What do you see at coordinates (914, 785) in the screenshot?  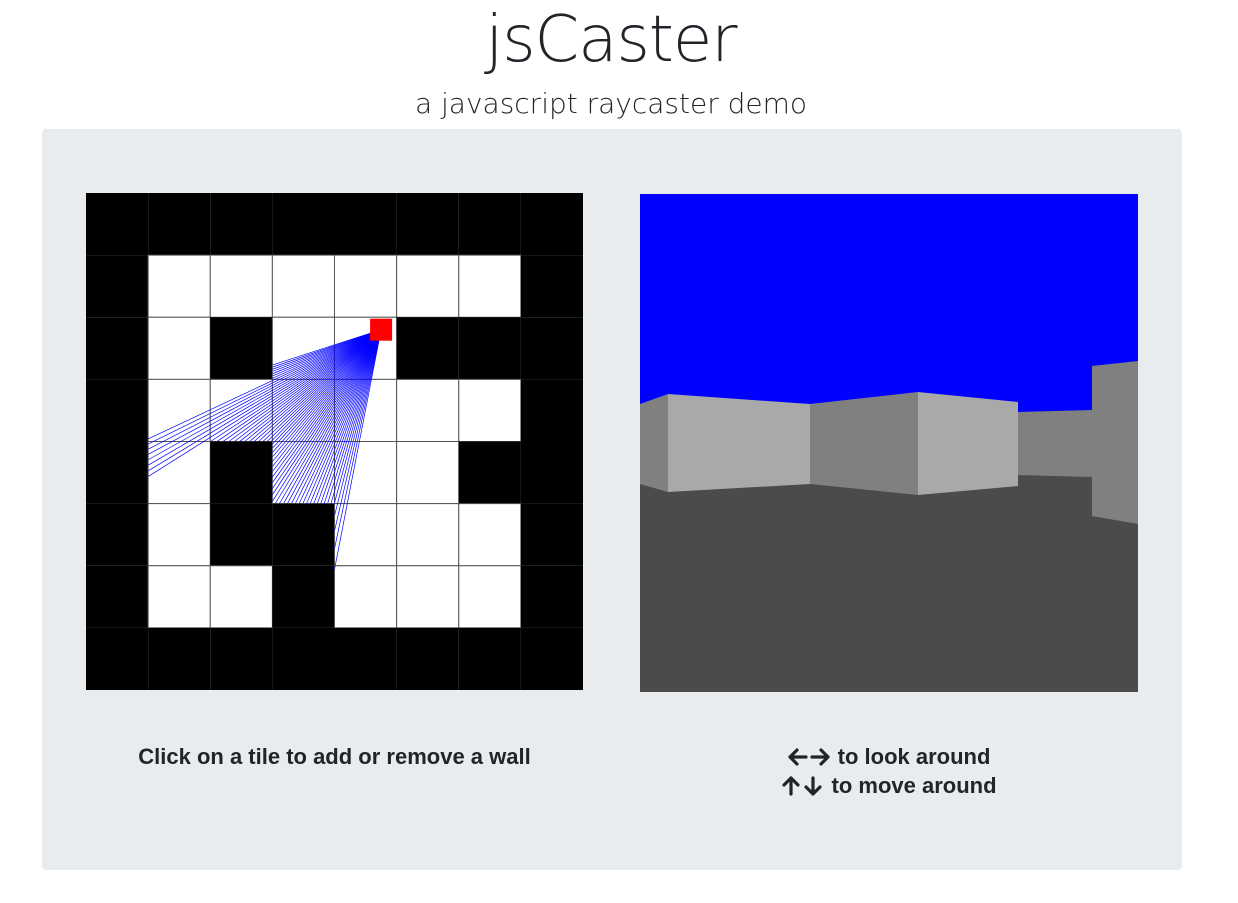 I see `move-text: to move around` at bounding box center [914, 785].